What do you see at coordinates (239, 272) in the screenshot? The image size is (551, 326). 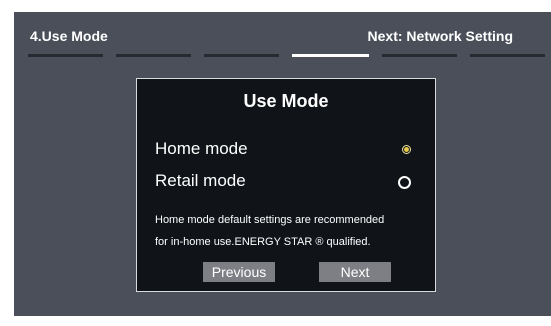 I see `previous-button: Previous` at bounding box center [239, 272].